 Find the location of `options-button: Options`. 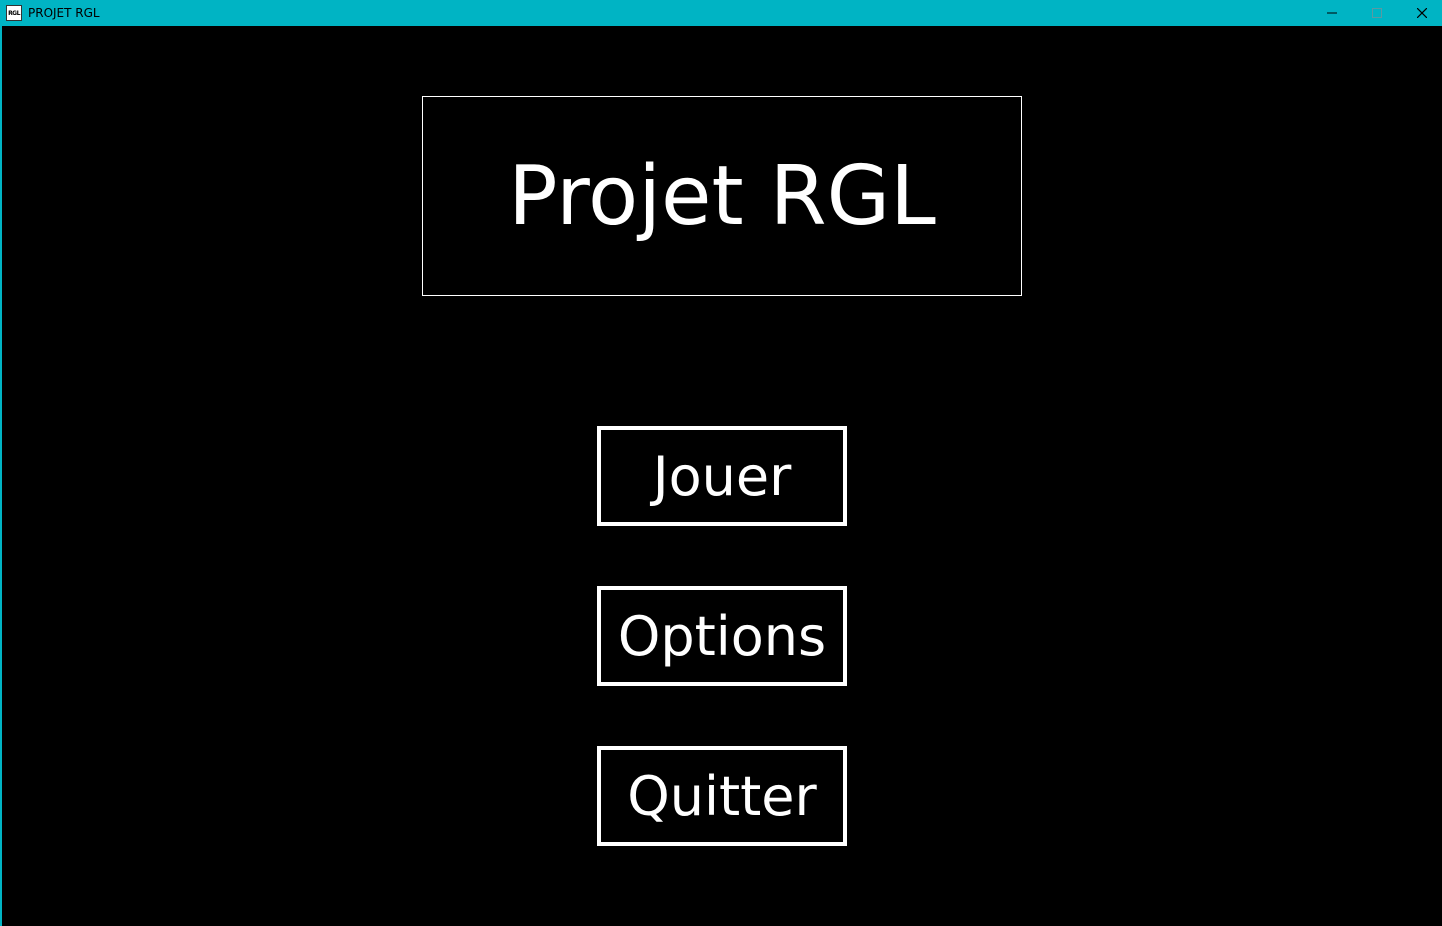

options-button: Options is located at coordinates (722, 636).